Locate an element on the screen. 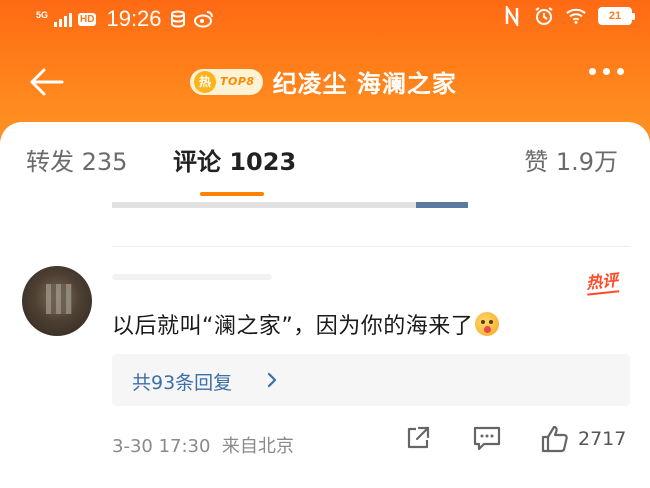  battery-indicator: 21 is located at coordinates (616, 16).